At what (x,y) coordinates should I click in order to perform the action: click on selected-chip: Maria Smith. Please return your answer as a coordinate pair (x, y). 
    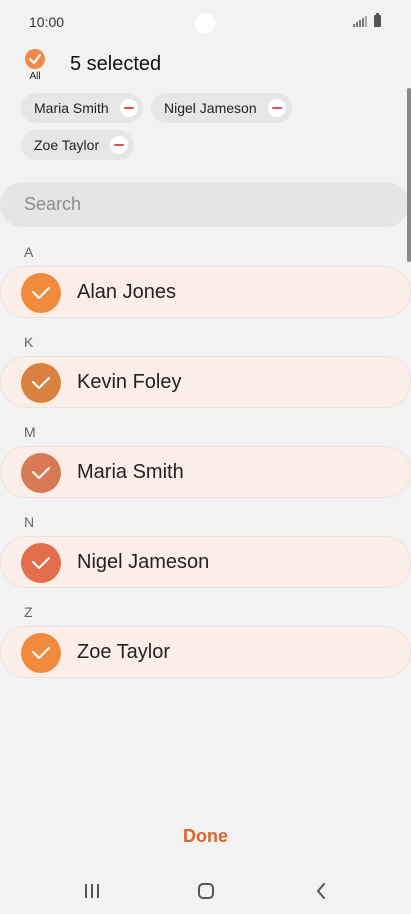
    Looking at the image, I should click on (82, 108).